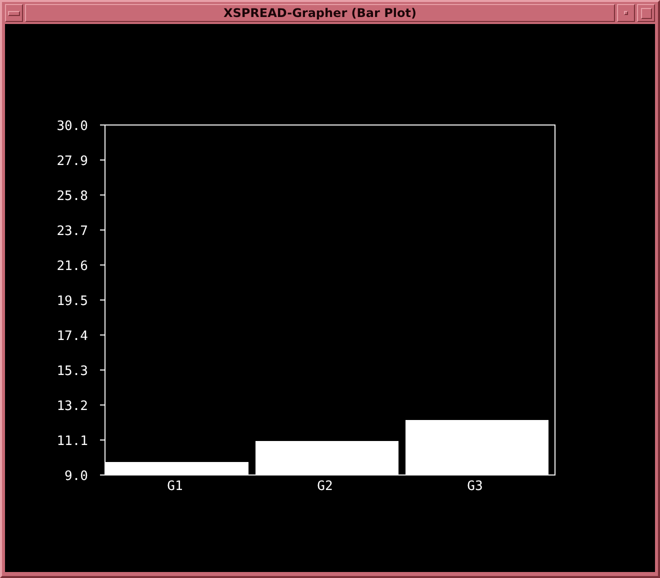  I want to click on y-tick-label: 9.0, so click(76, 476).